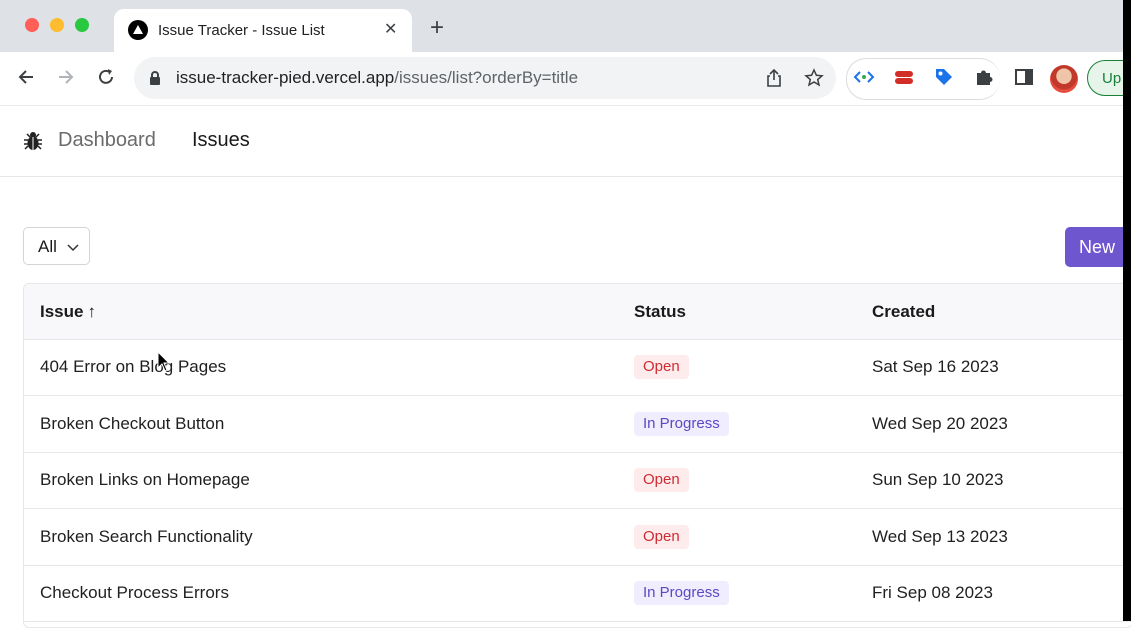  What do you see at coordinates (241, 30) in the screenshot?
I see `tab-title: Issue Tracker - Issue List` at bounding box center [241, 30].